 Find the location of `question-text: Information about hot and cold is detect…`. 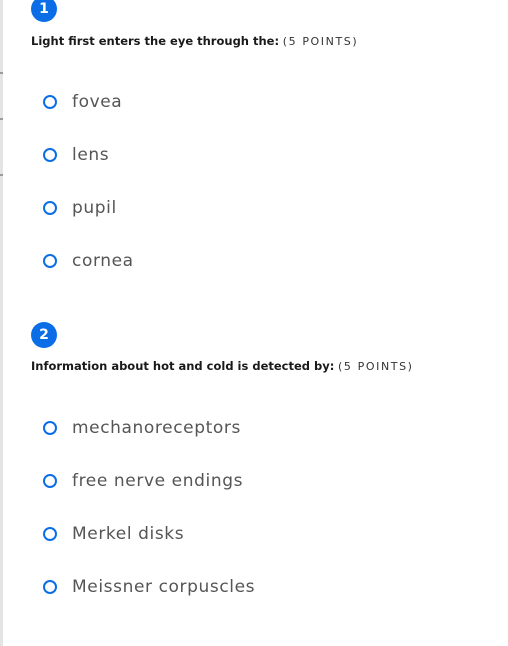

question-text: Information about hot and cold is detect… is located at coordinates (222, 366).